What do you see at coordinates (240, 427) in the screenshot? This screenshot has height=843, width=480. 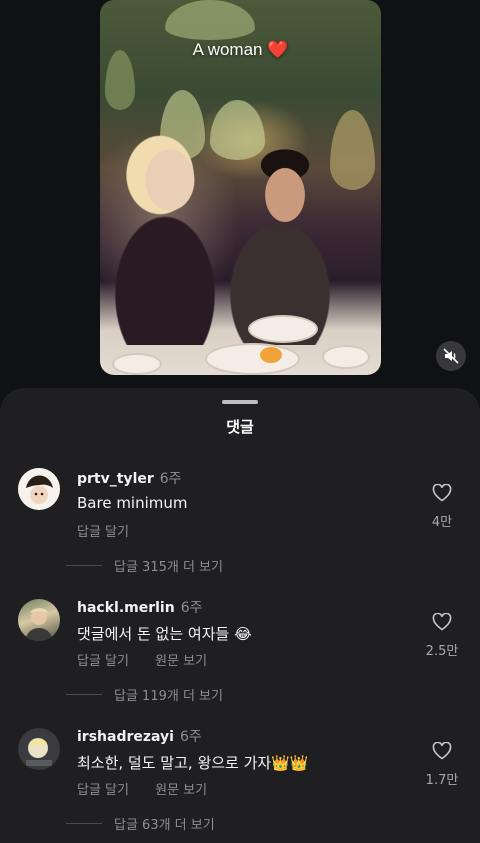 I see `sheet-title: 댓글` at bounding box center [240, 427].